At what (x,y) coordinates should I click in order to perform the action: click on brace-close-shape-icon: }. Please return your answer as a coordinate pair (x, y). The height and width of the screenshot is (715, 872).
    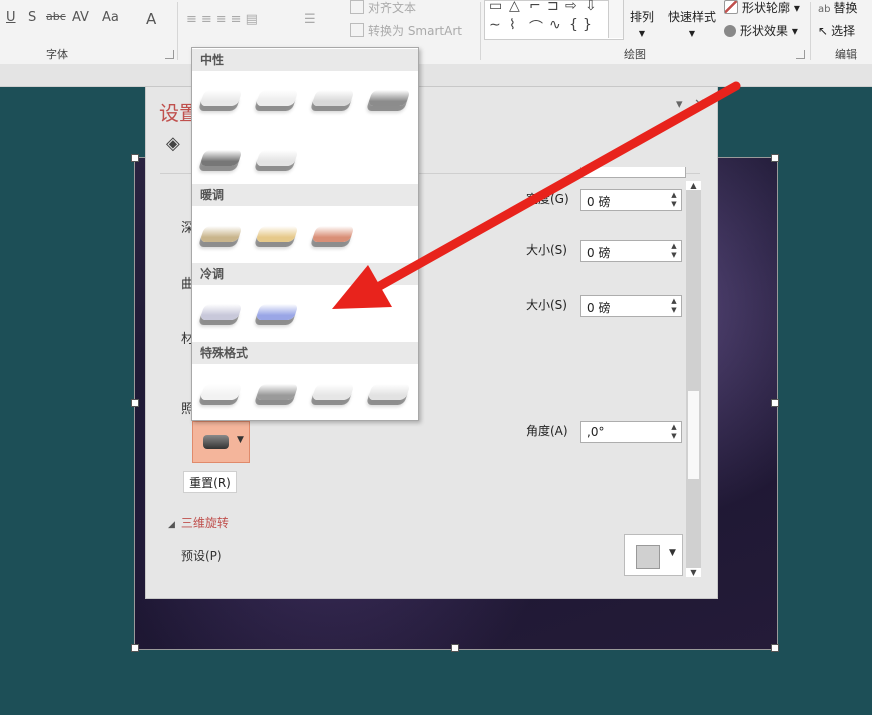
    Looking at the image, I should click on (587, 25).